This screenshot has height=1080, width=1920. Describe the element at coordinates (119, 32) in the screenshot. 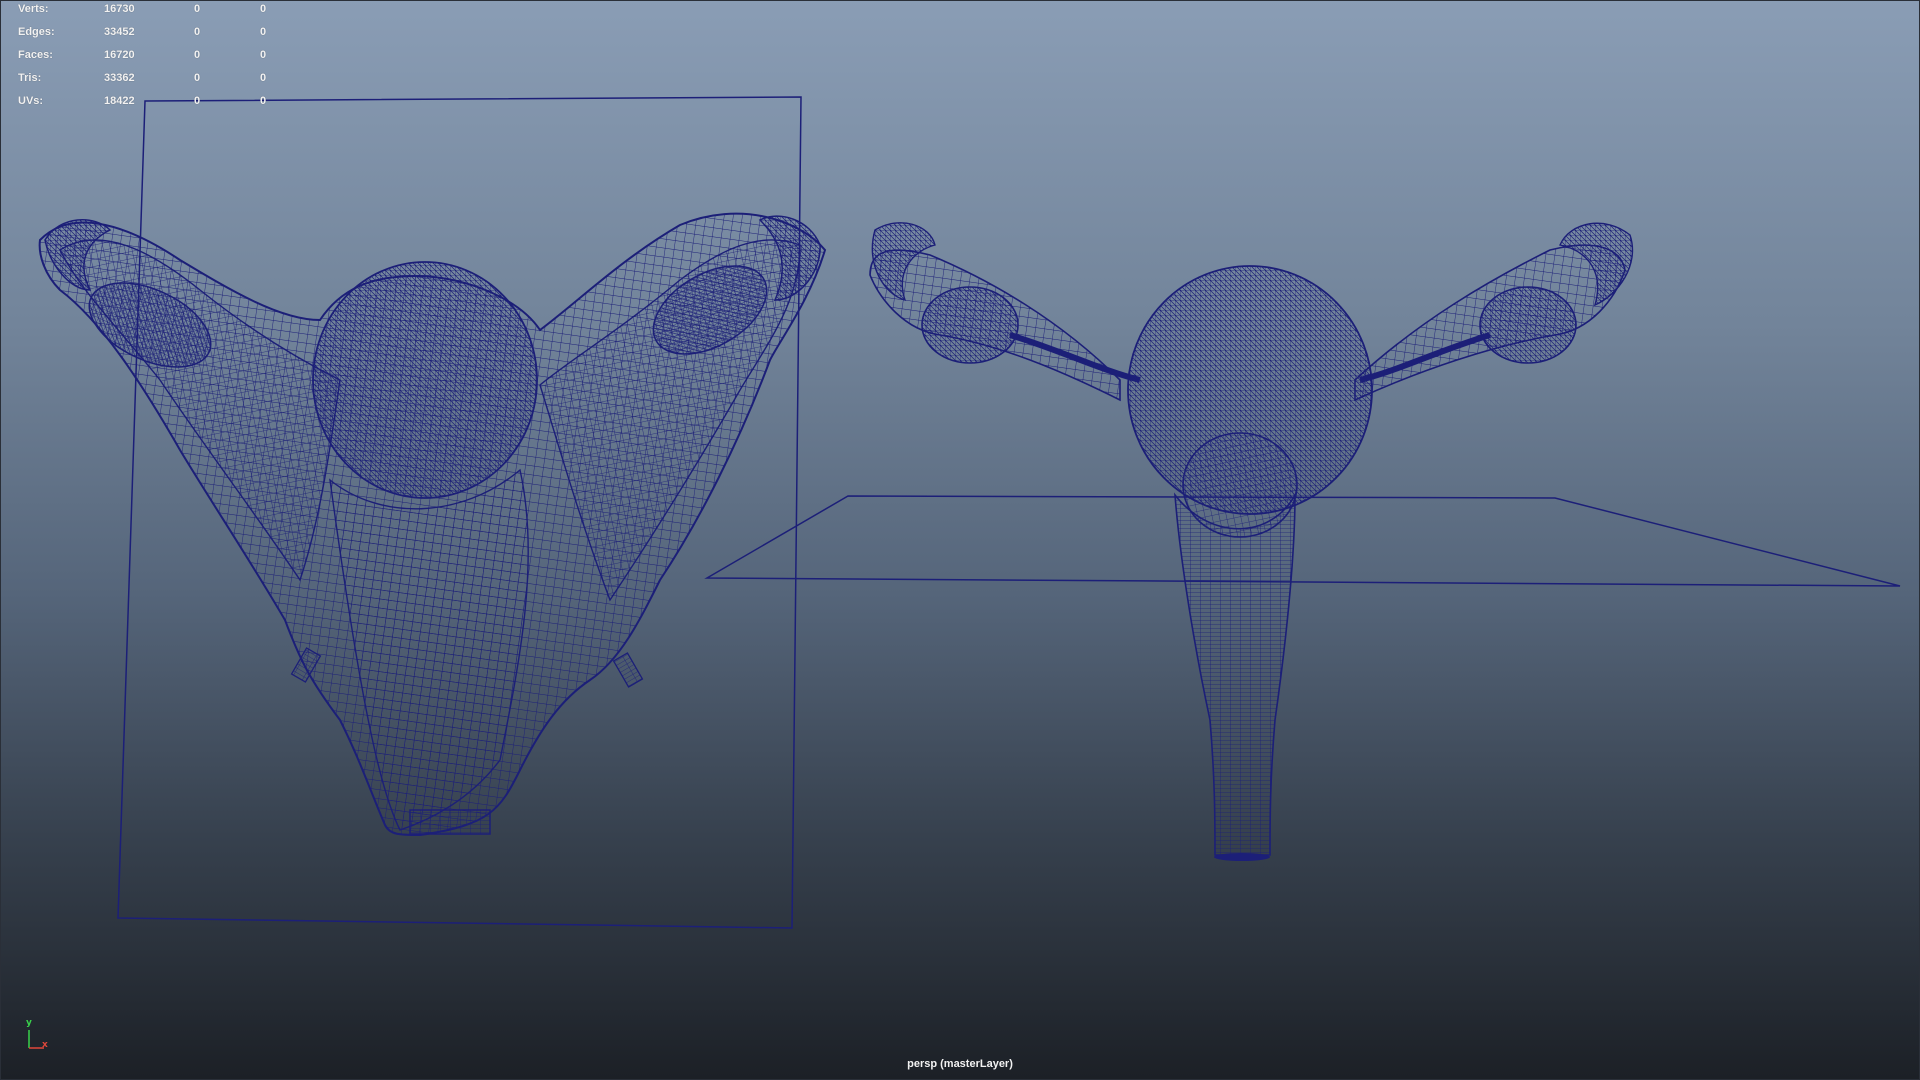

I see `hud-total-value: 33452` at that location.